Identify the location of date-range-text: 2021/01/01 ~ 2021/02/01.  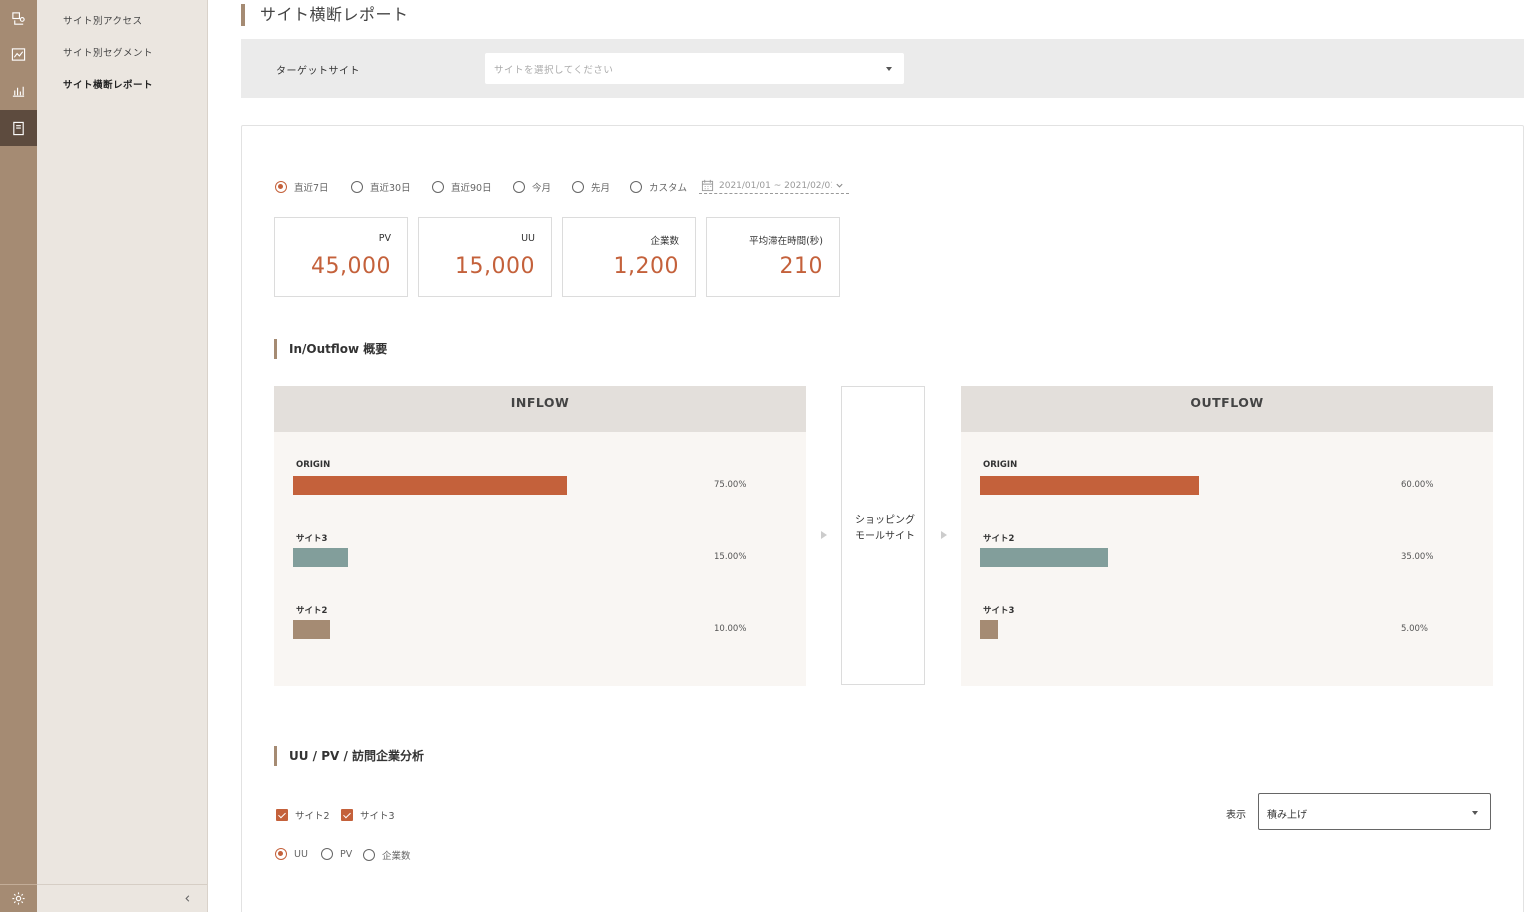
(775, 185).